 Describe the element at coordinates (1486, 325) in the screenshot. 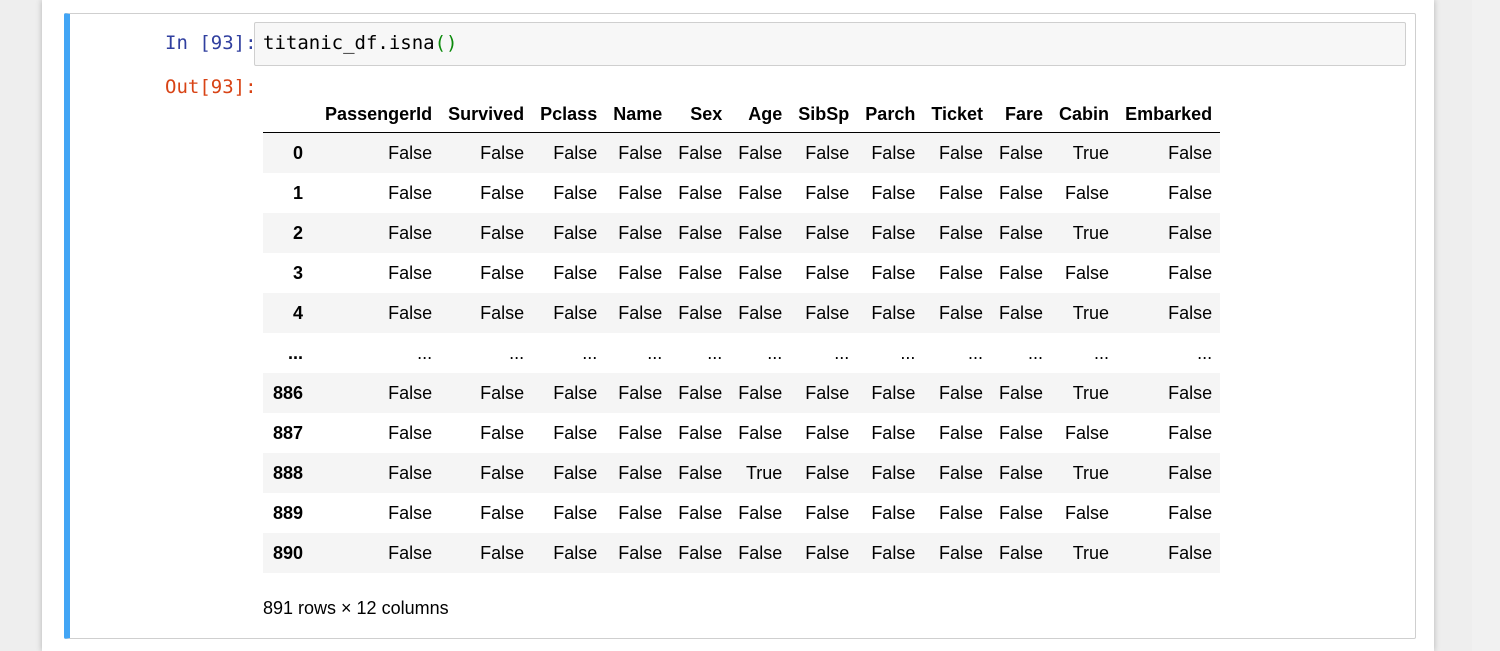

I see `page-scrollbar` at that location.